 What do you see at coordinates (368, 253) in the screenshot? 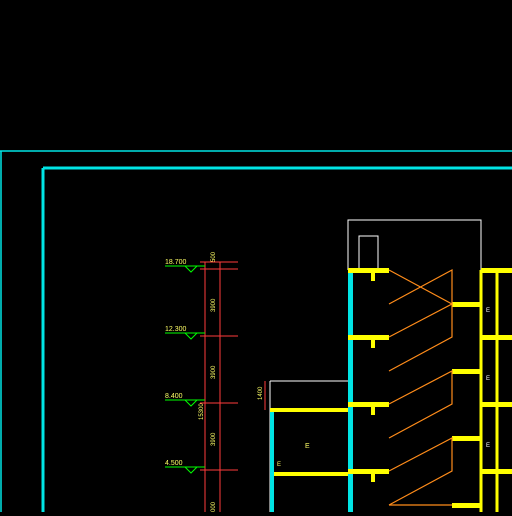
I see `roof-door` at bounding box center [368, 253].